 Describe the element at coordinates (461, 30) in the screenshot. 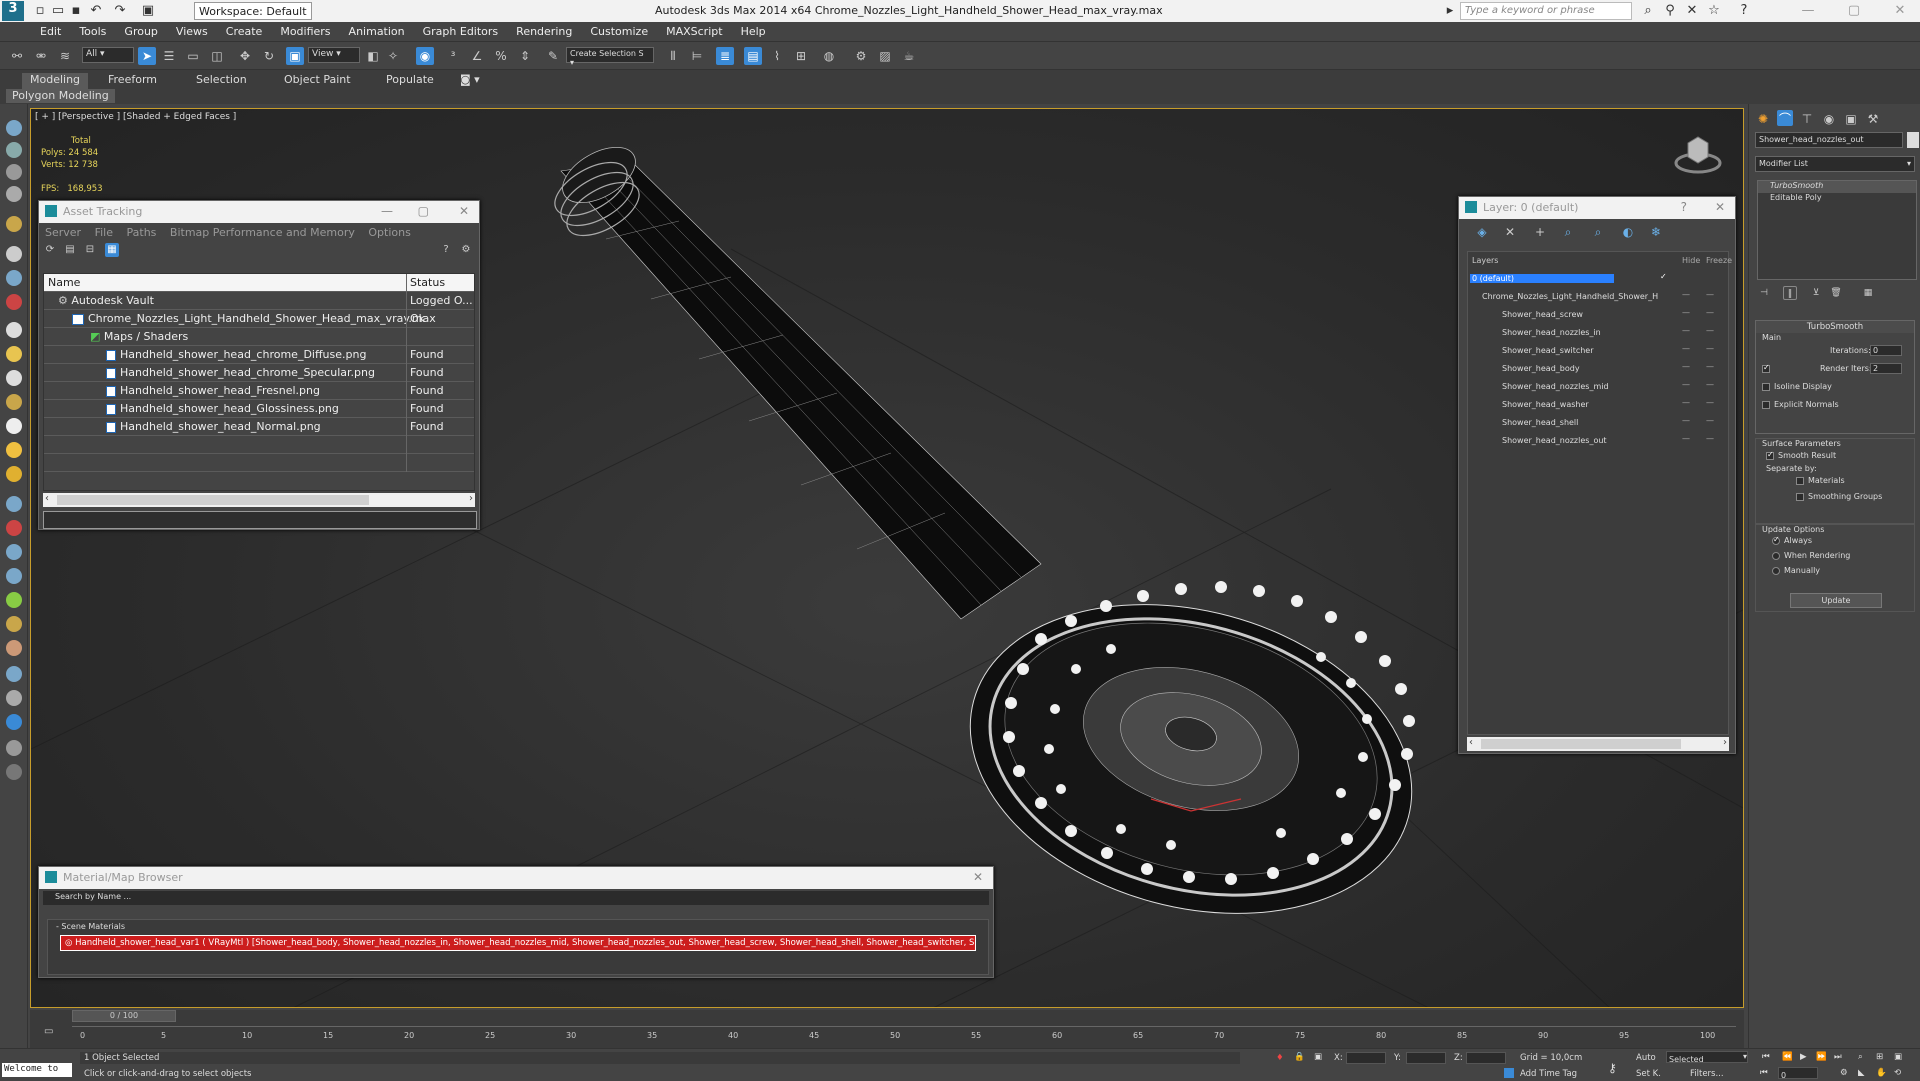

I see `menu-graph-editors: Graph Editors` at that location.